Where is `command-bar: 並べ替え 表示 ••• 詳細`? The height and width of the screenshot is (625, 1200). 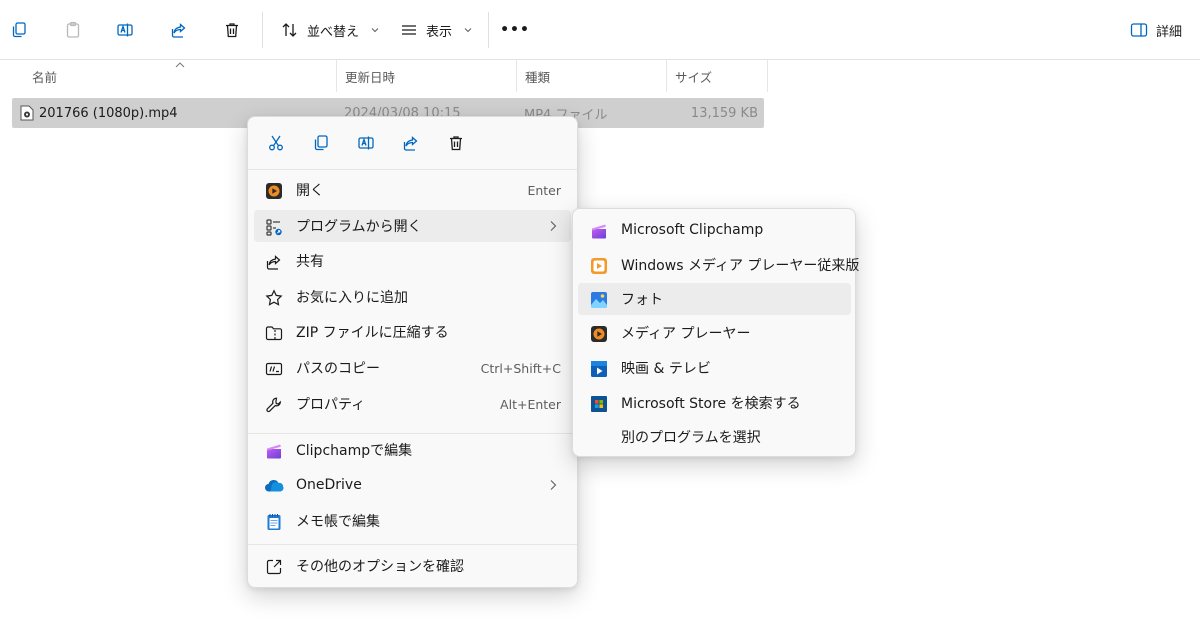 command-bar: 並べ替え 表示 ••• 詳細 is located at coordinates (600, 30).